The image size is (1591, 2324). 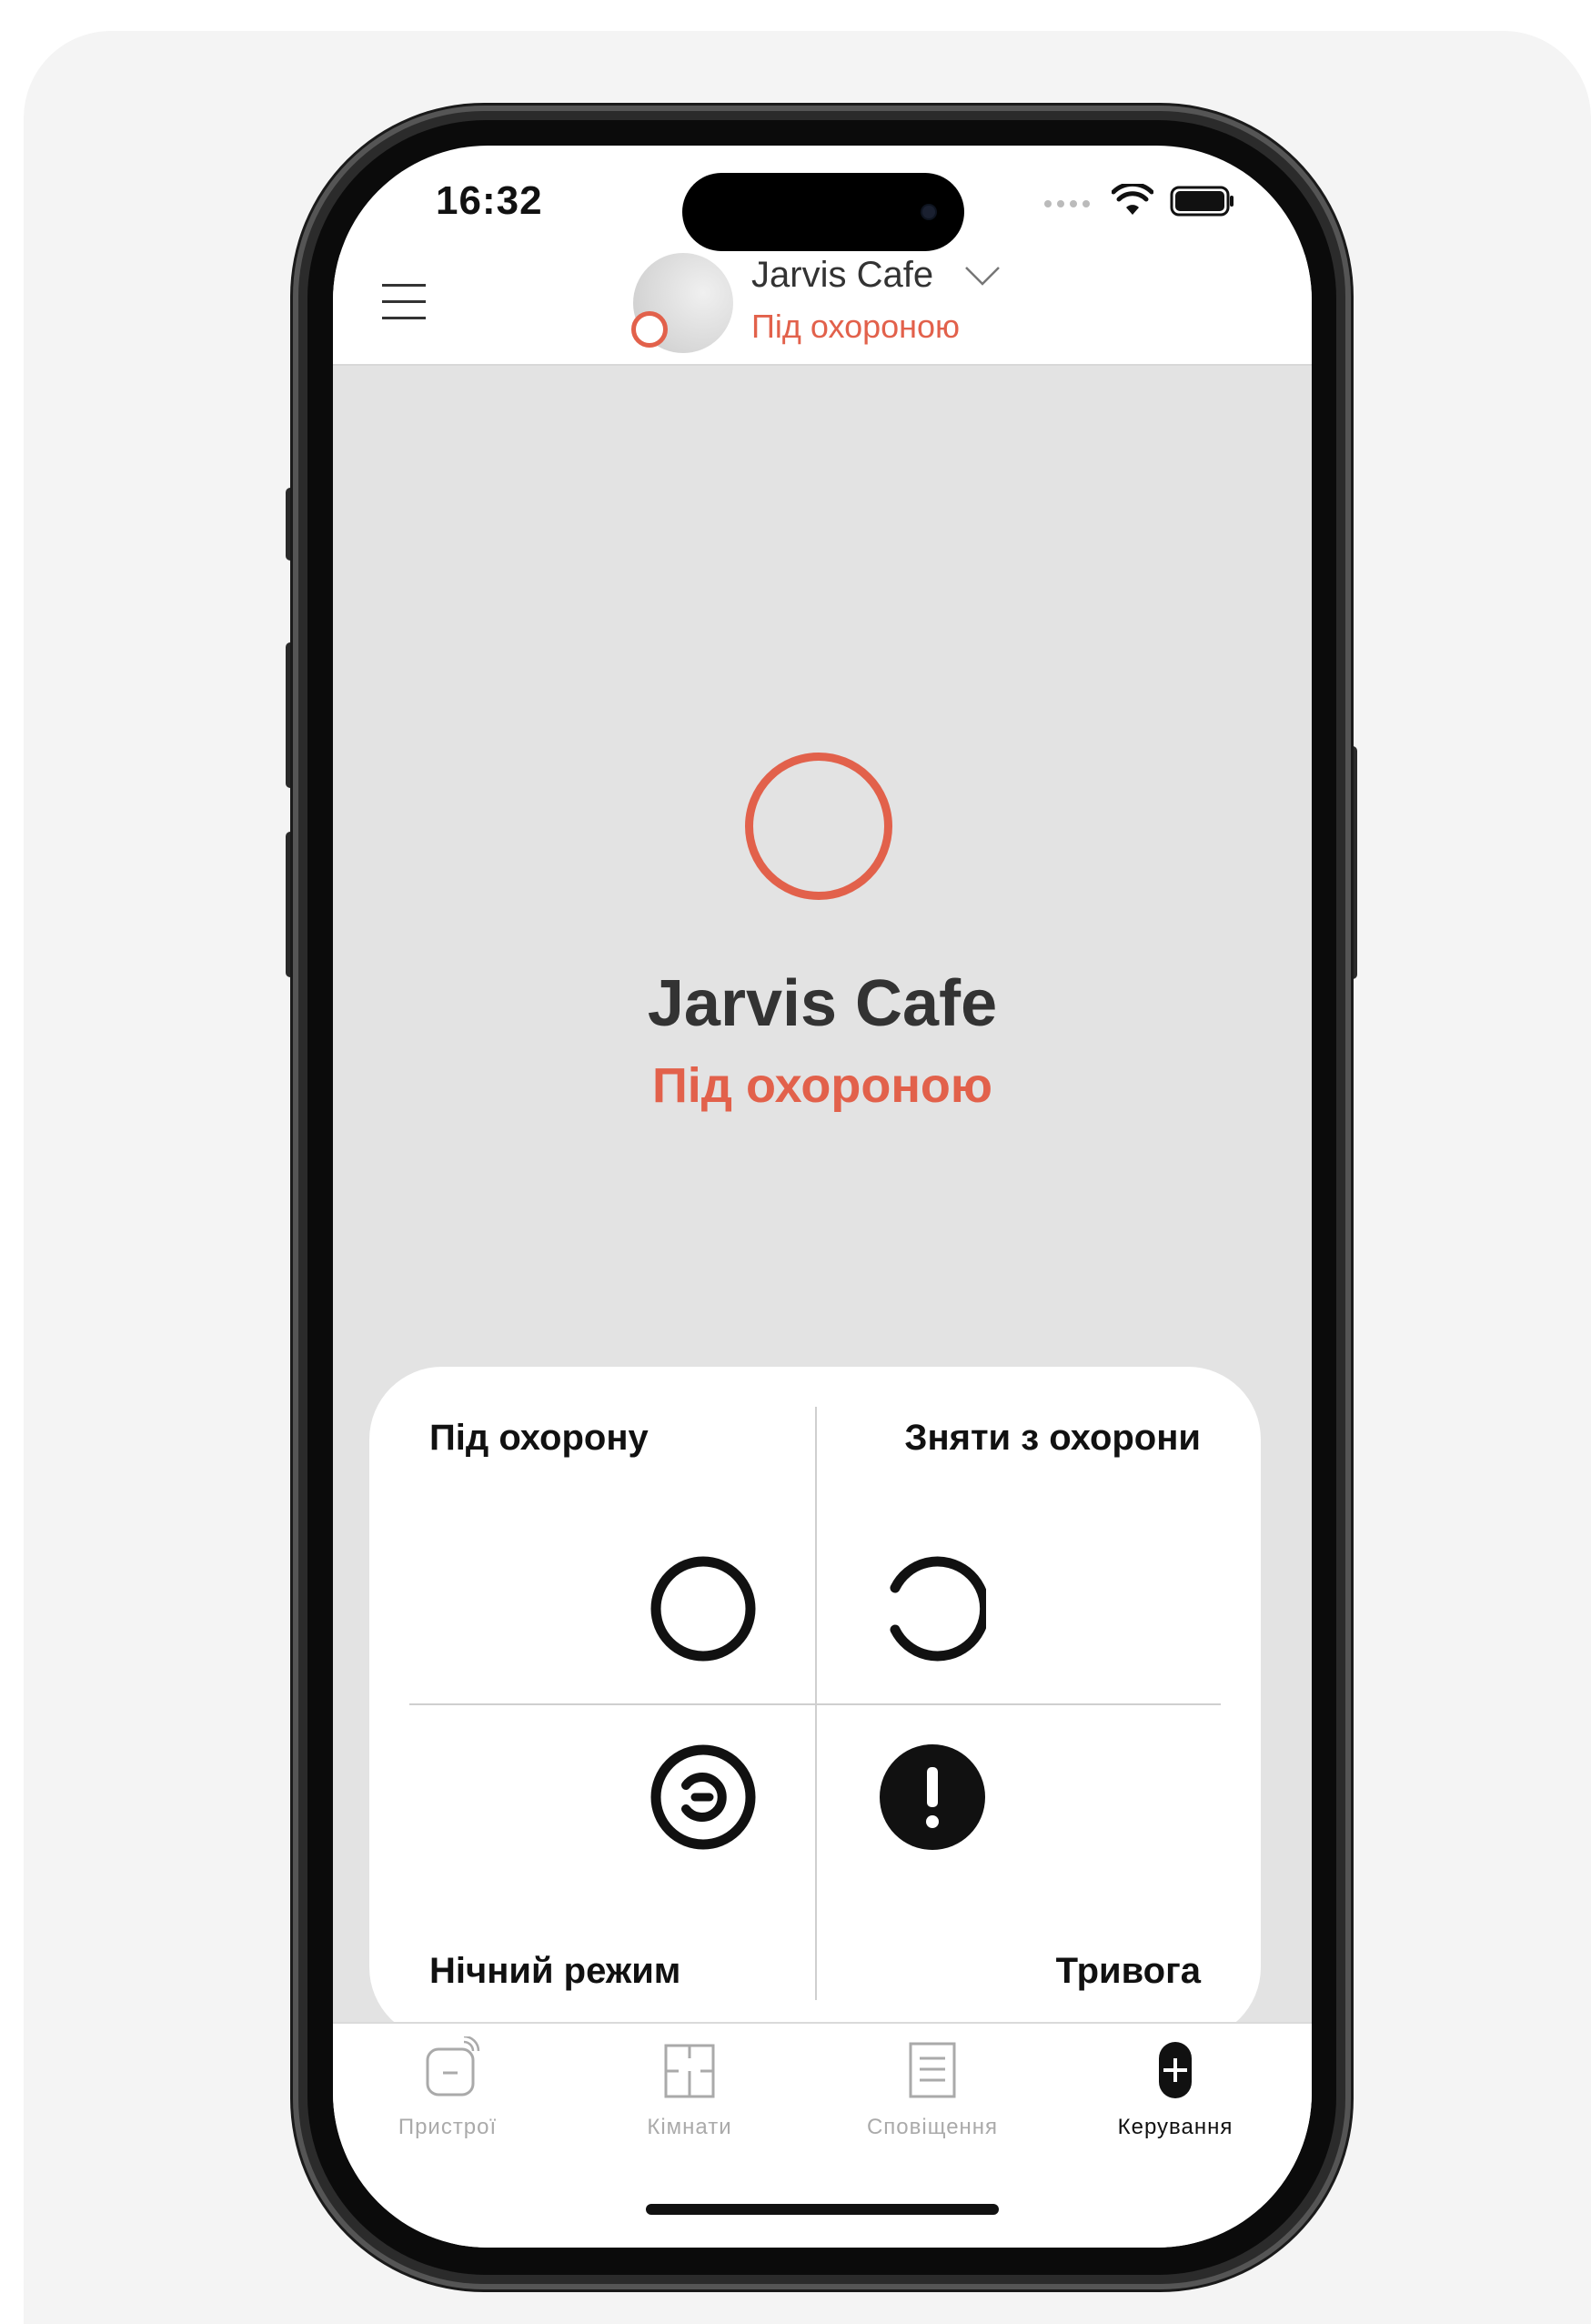 What do you see at coordinates (689, 2071) in the screenshot?
I see `rooms-icon` at bounding box center [689, 2071].